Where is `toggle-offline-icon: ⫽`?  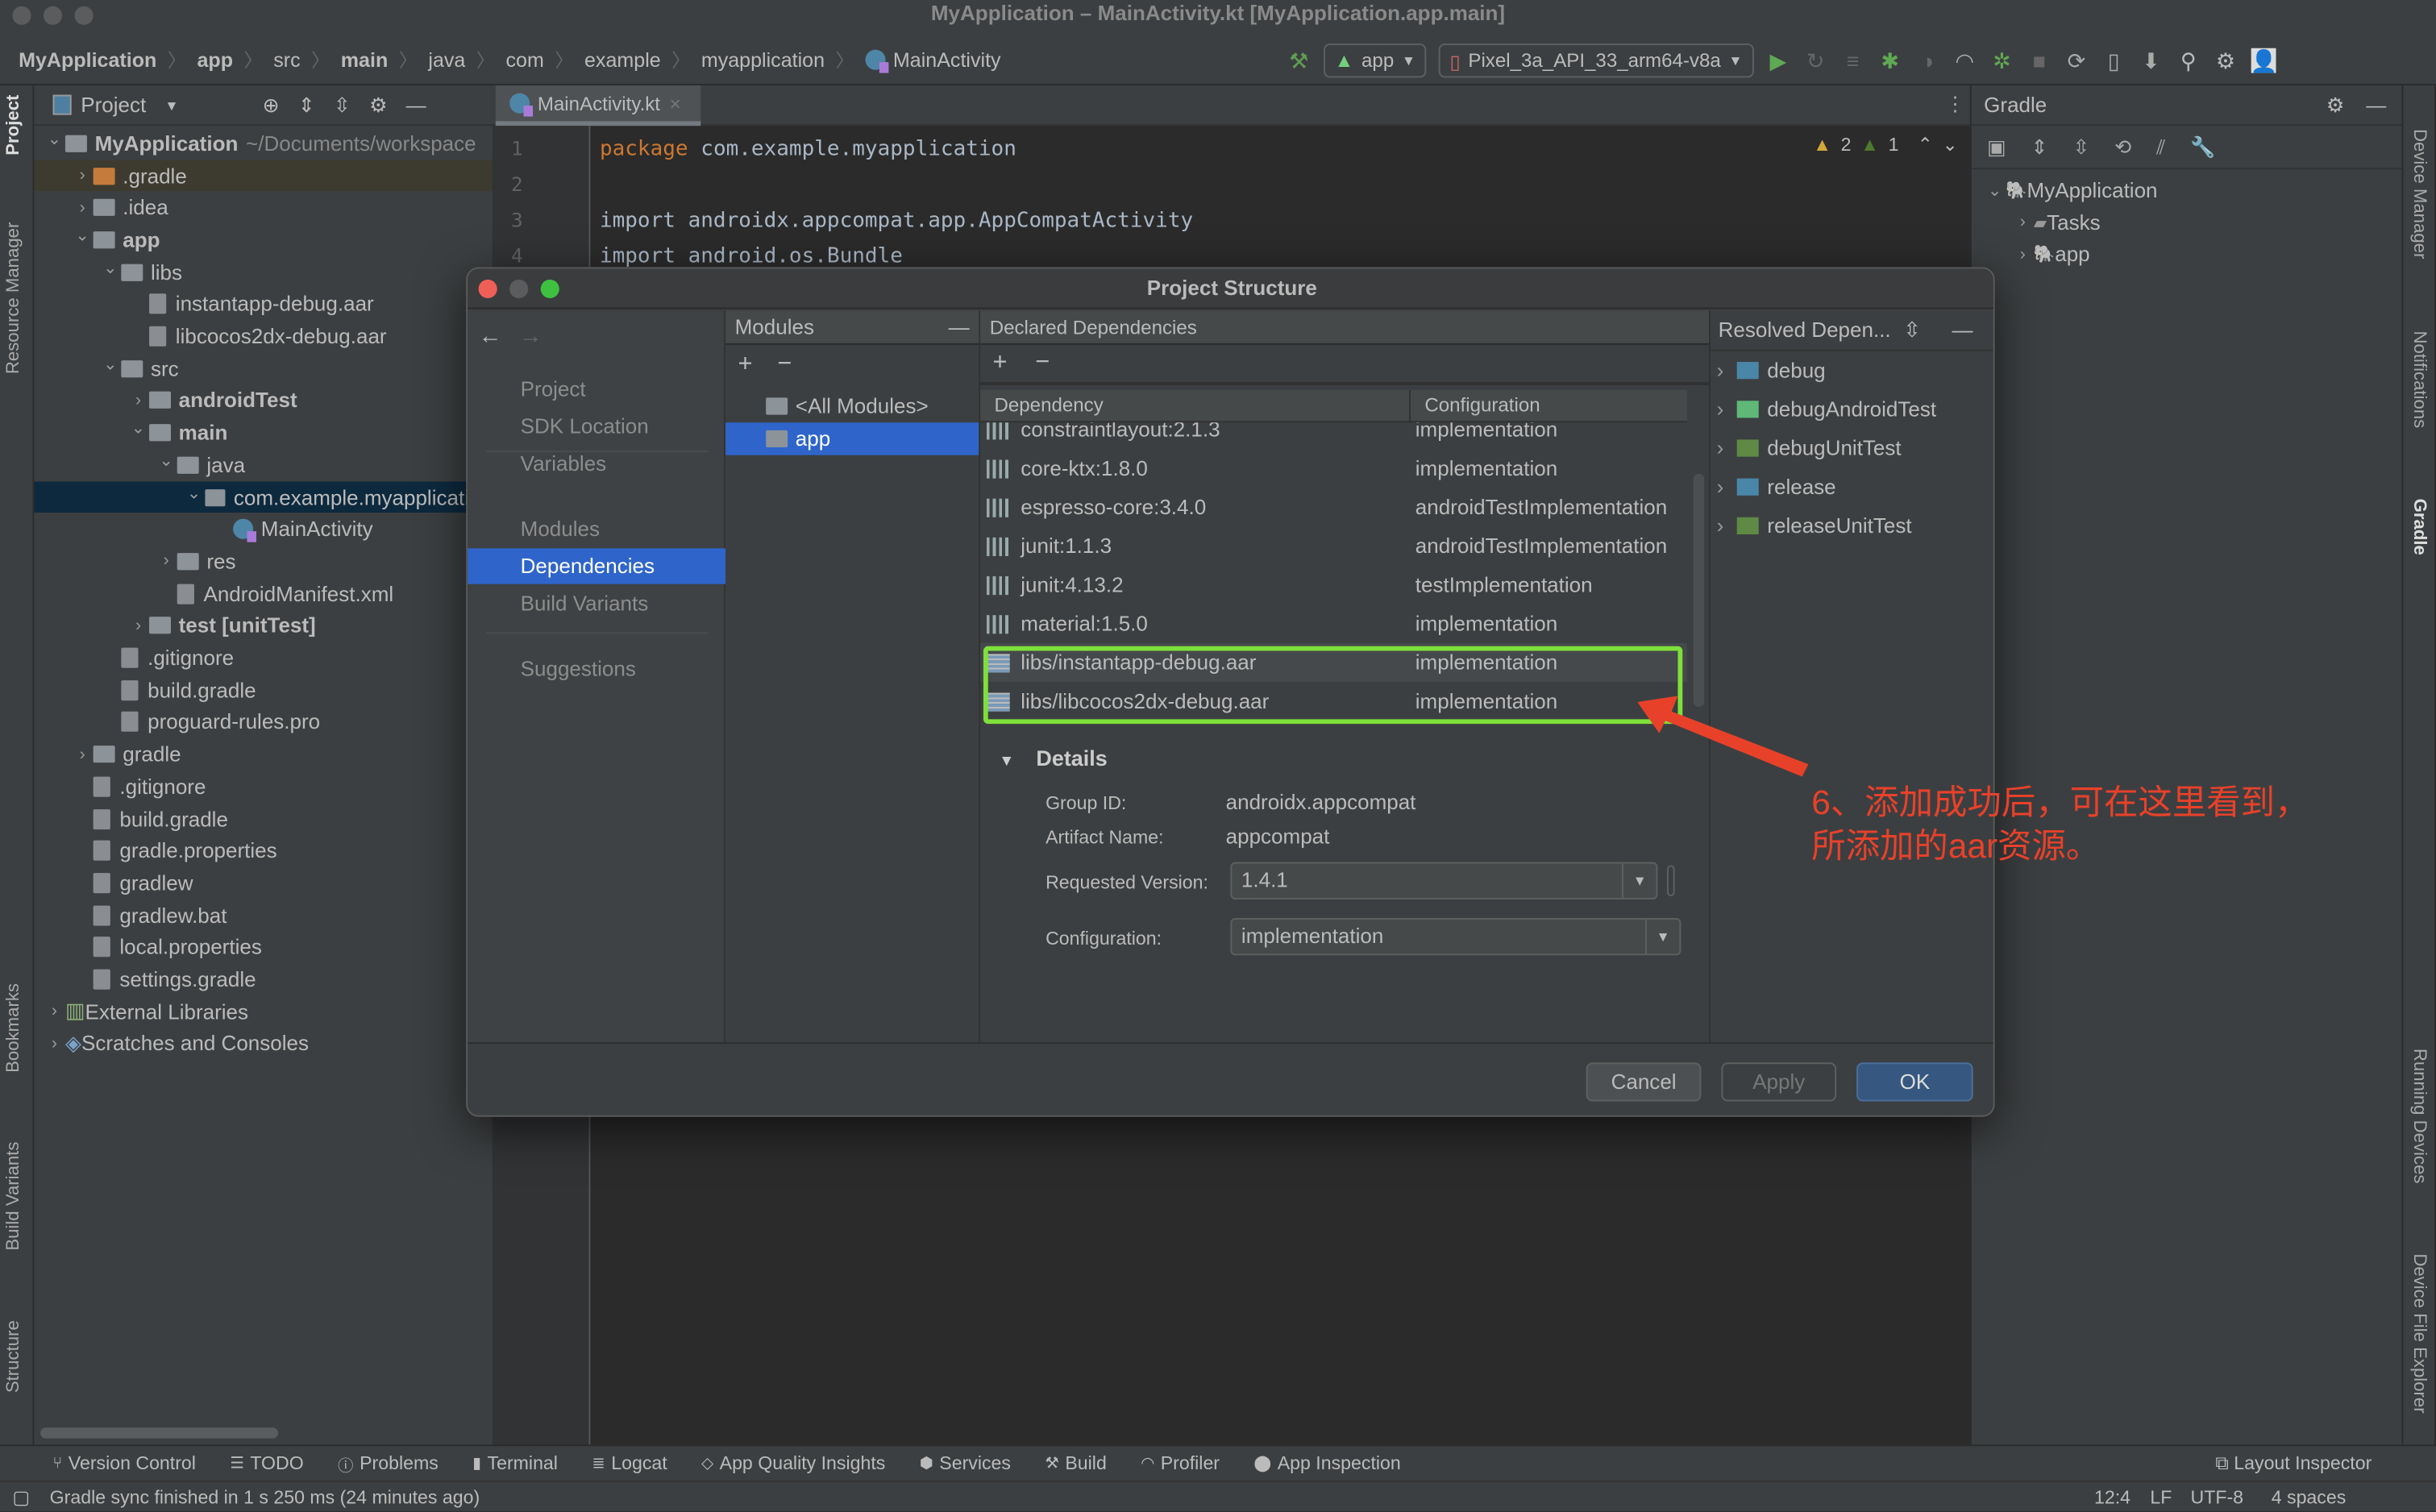 toggle-offline-icon: ⫽ is located at coordinates (2161, 147).